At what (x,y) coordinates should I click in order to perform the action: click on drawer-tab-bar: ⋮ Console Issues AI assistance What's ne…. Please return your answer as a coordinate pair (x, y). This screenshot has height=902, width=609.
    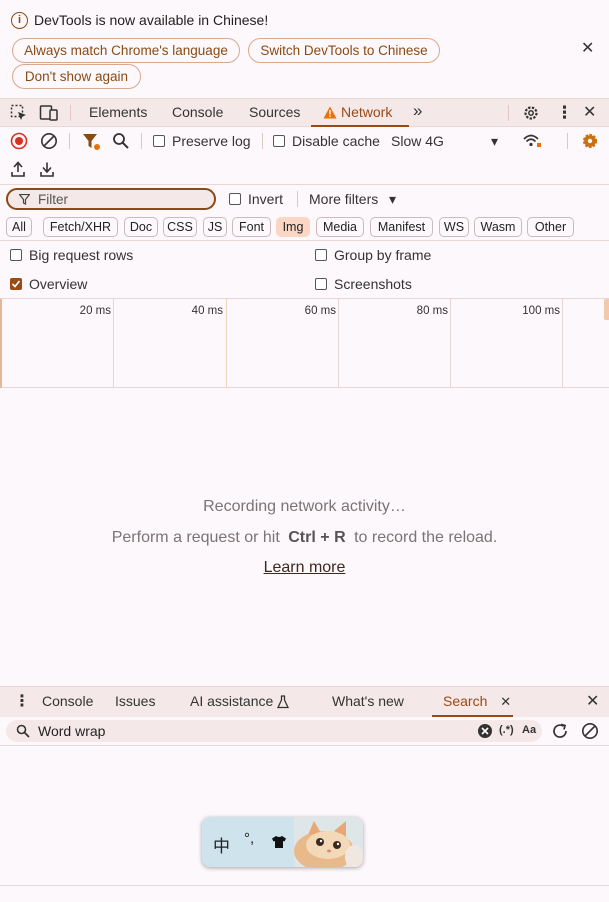
    Looking at the image, I should click on (304, 701).